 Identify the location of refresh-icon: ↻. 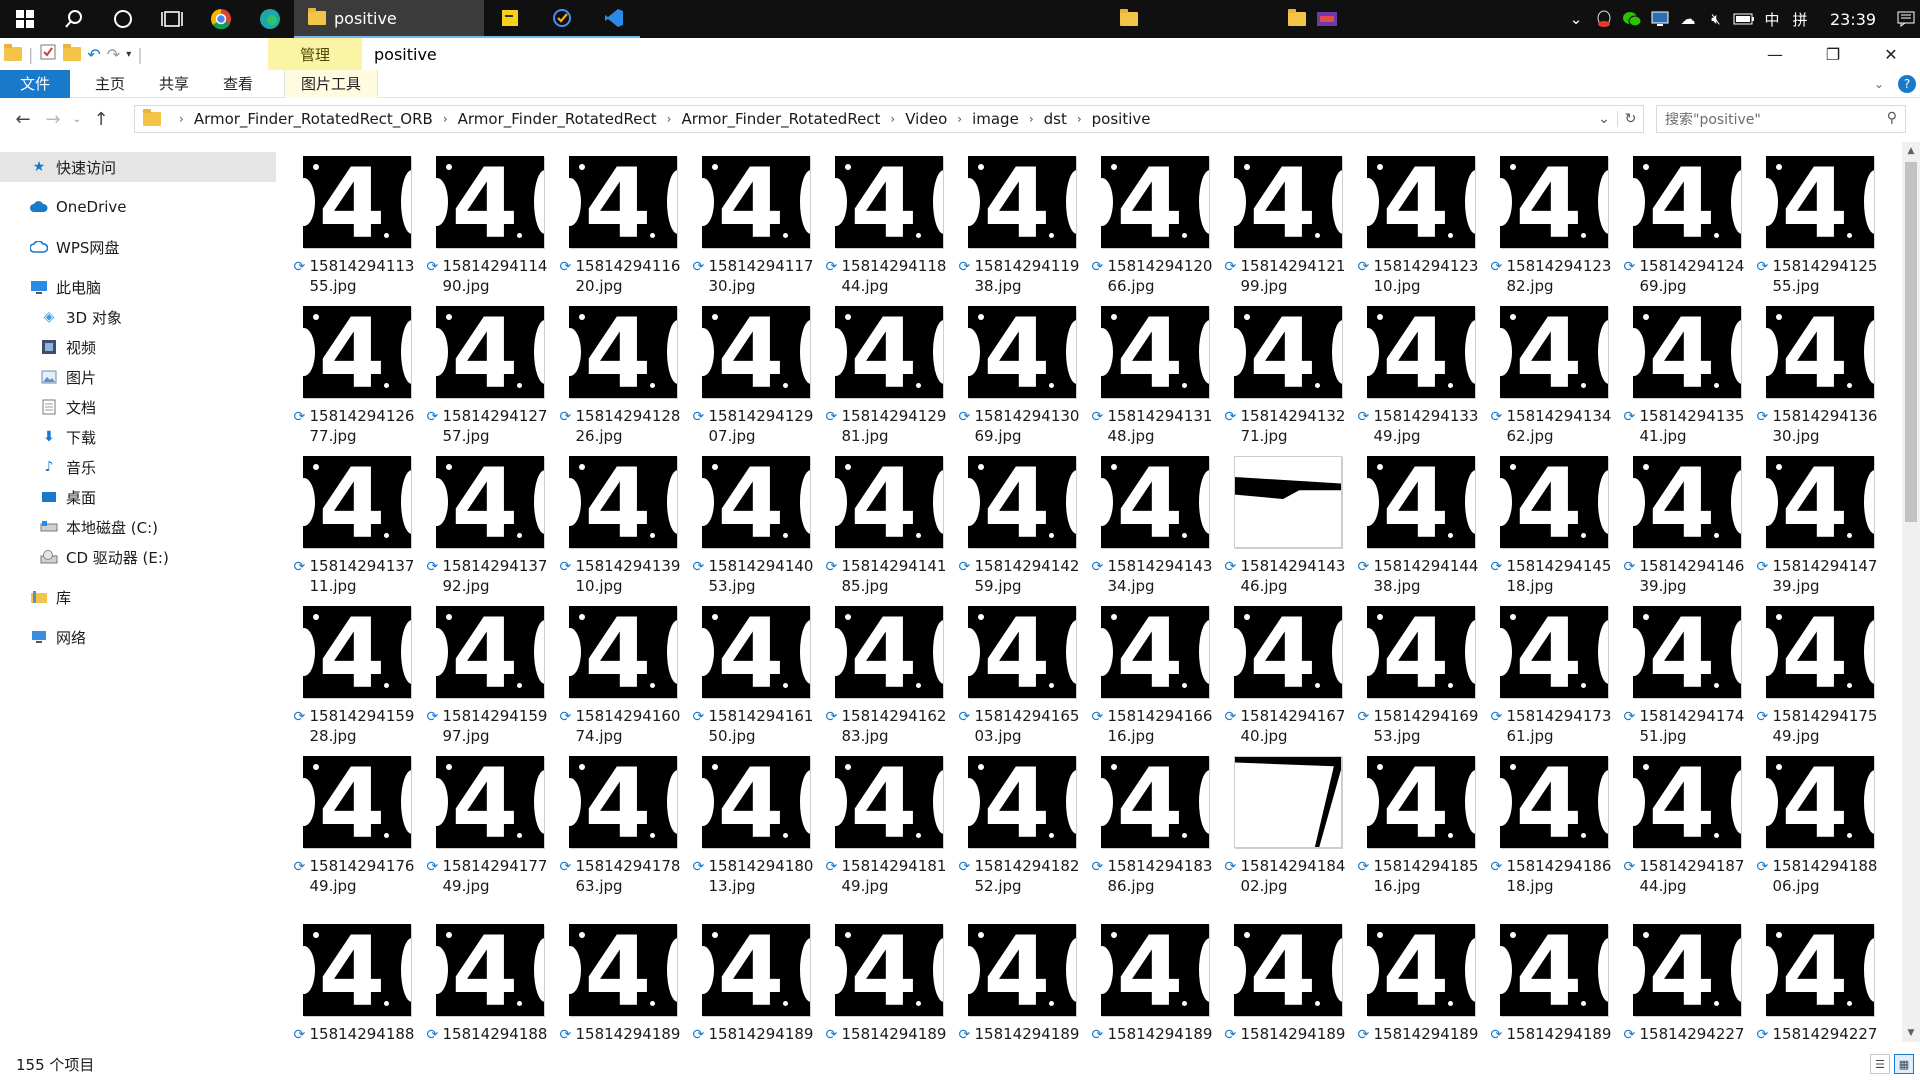
(1630, 119).